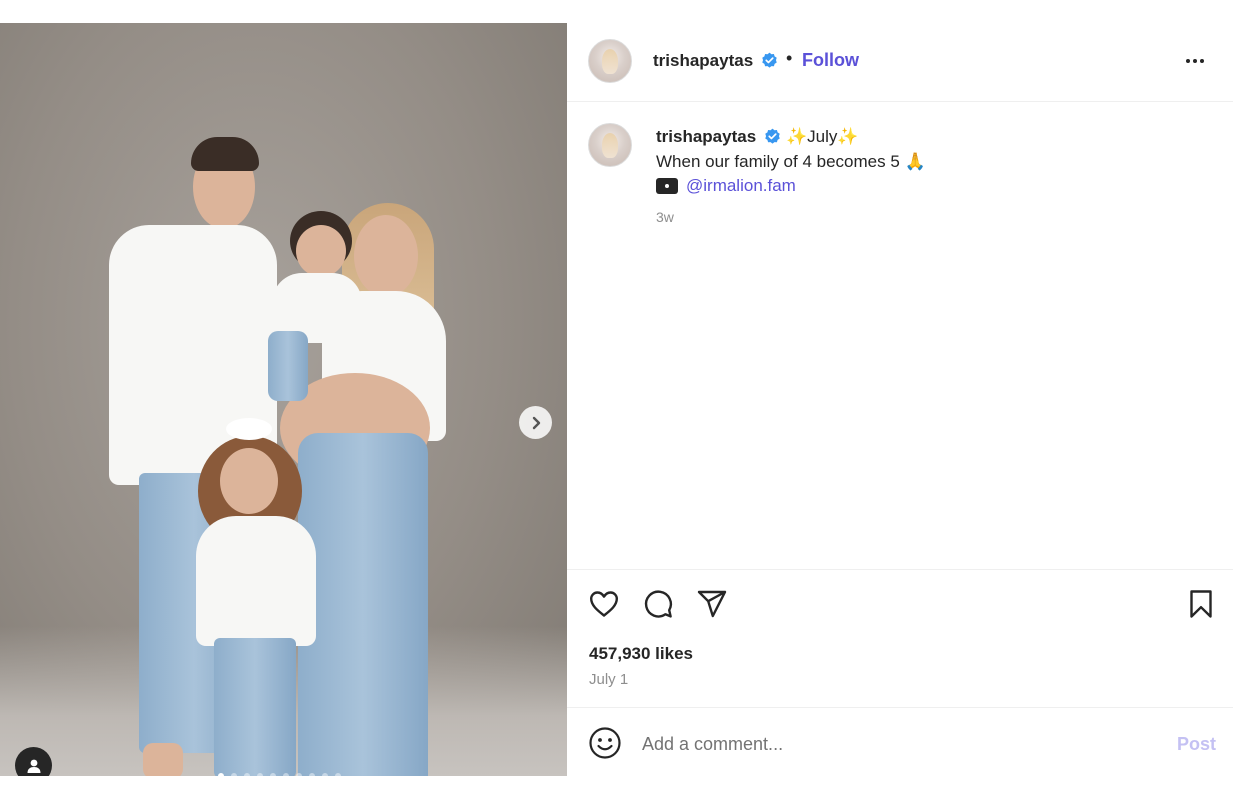  I want to click on caption-avatar, so click(610, 145).